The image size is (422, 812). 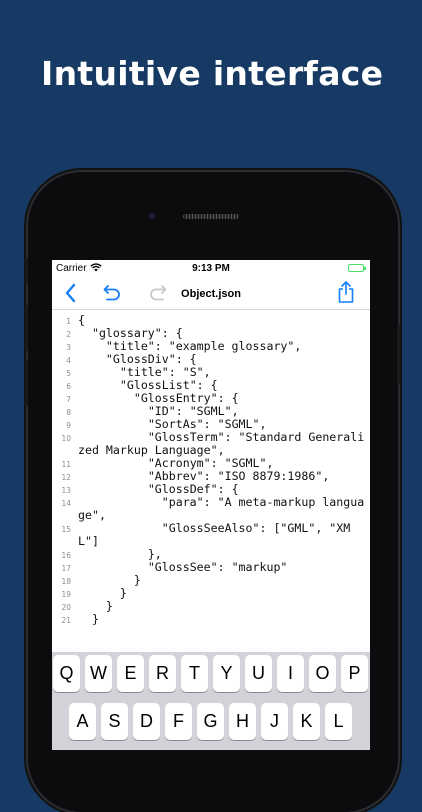 What do you see at coordinates (98, 673) in the screenshot?
I see `key-w: W` at bounding box center [98, 673].